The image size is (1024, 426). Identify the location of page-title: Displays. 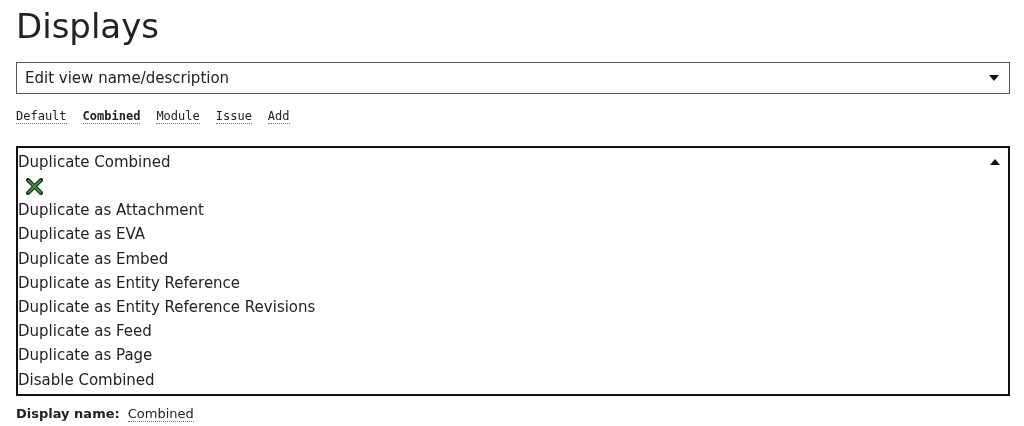
(88, 26).